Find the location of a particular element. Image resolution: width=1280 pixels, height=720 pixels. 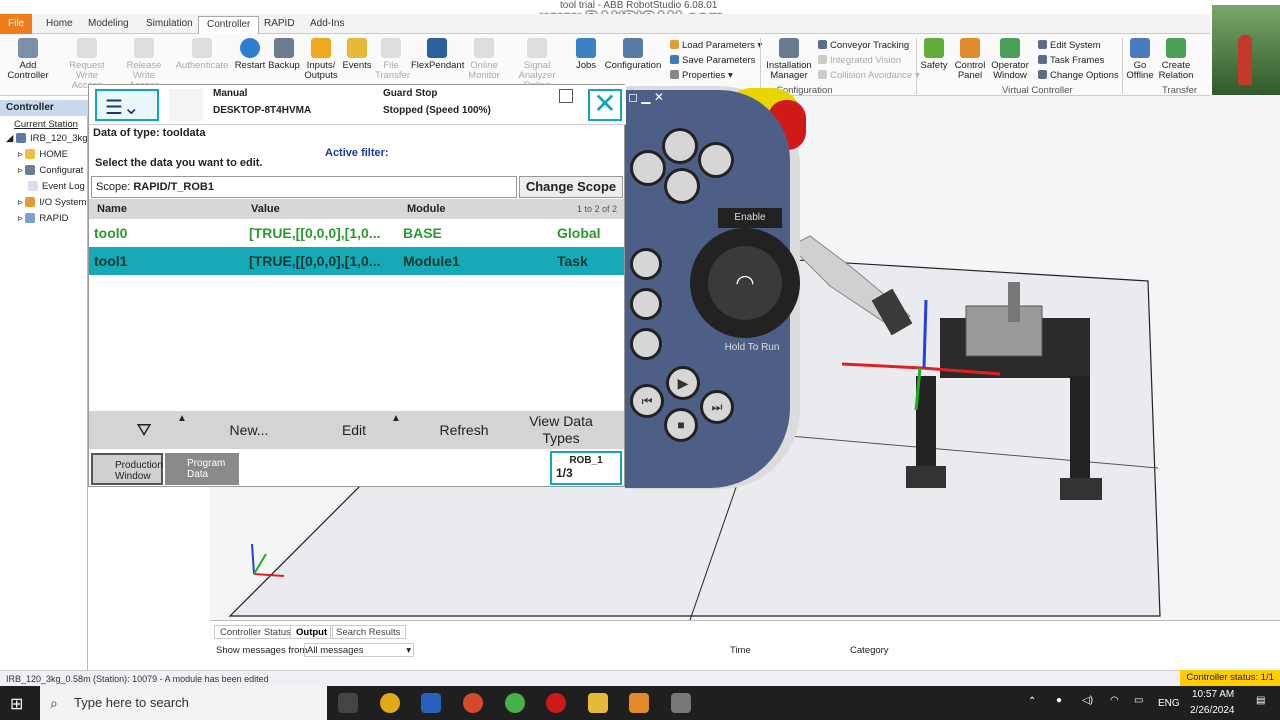

chrome-icon is located at coordinates (390, 703).